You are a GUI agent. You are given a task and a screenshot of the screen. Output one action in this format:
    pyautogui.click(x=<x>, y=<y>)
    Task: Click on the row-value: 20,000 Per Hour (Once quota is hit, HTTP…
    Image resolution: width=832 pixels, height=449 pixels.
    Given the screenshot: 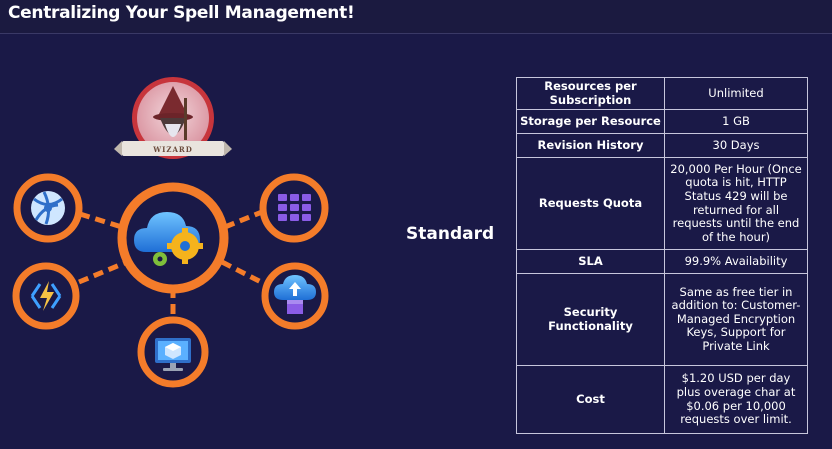 What is the action you would take?
    pyautogui.click(x=736, y=203)
    